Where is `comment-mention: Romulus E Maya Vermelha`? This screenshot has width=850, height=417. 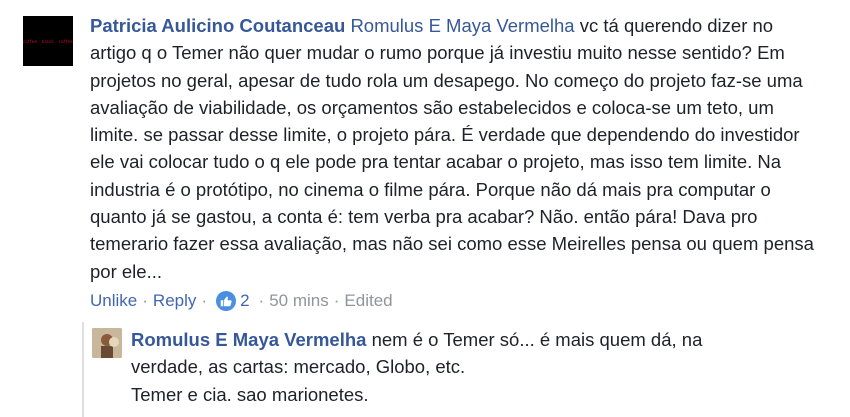 comment-mention: Romulus E Maya Vermelha is located at coordinates (462, 25).